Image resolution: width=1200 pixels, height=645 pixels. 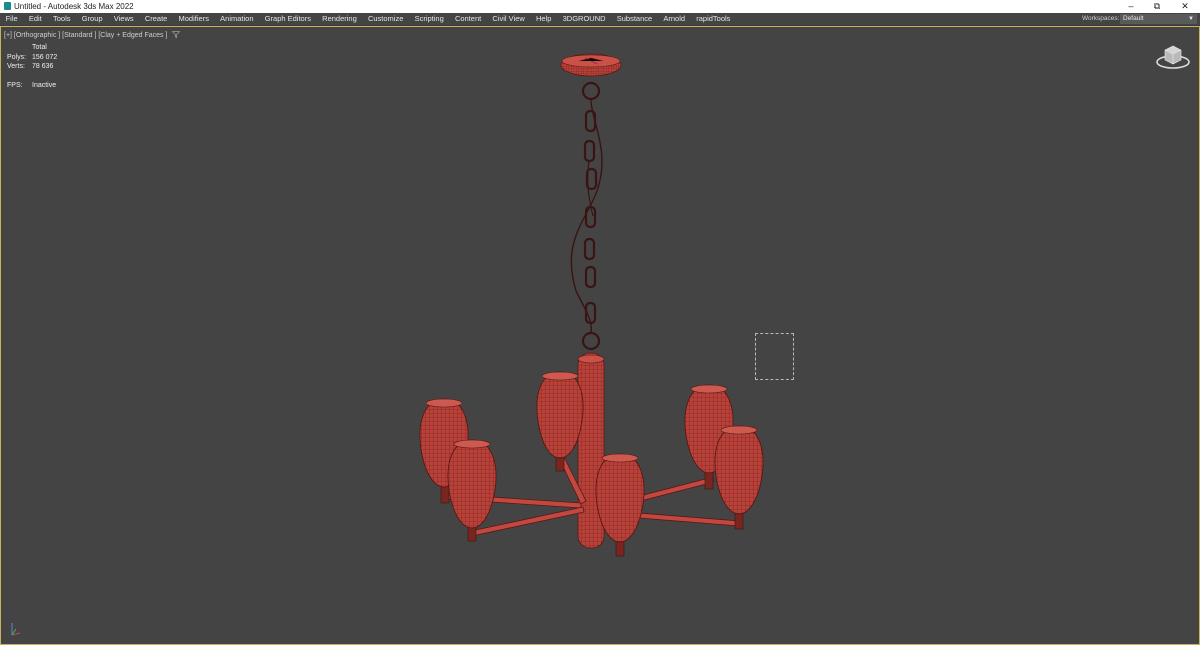 What do you see at coordinates (472, 490) in the screenshot?
I see `lamp-shade-left-front` at bounding box center [472, 490].